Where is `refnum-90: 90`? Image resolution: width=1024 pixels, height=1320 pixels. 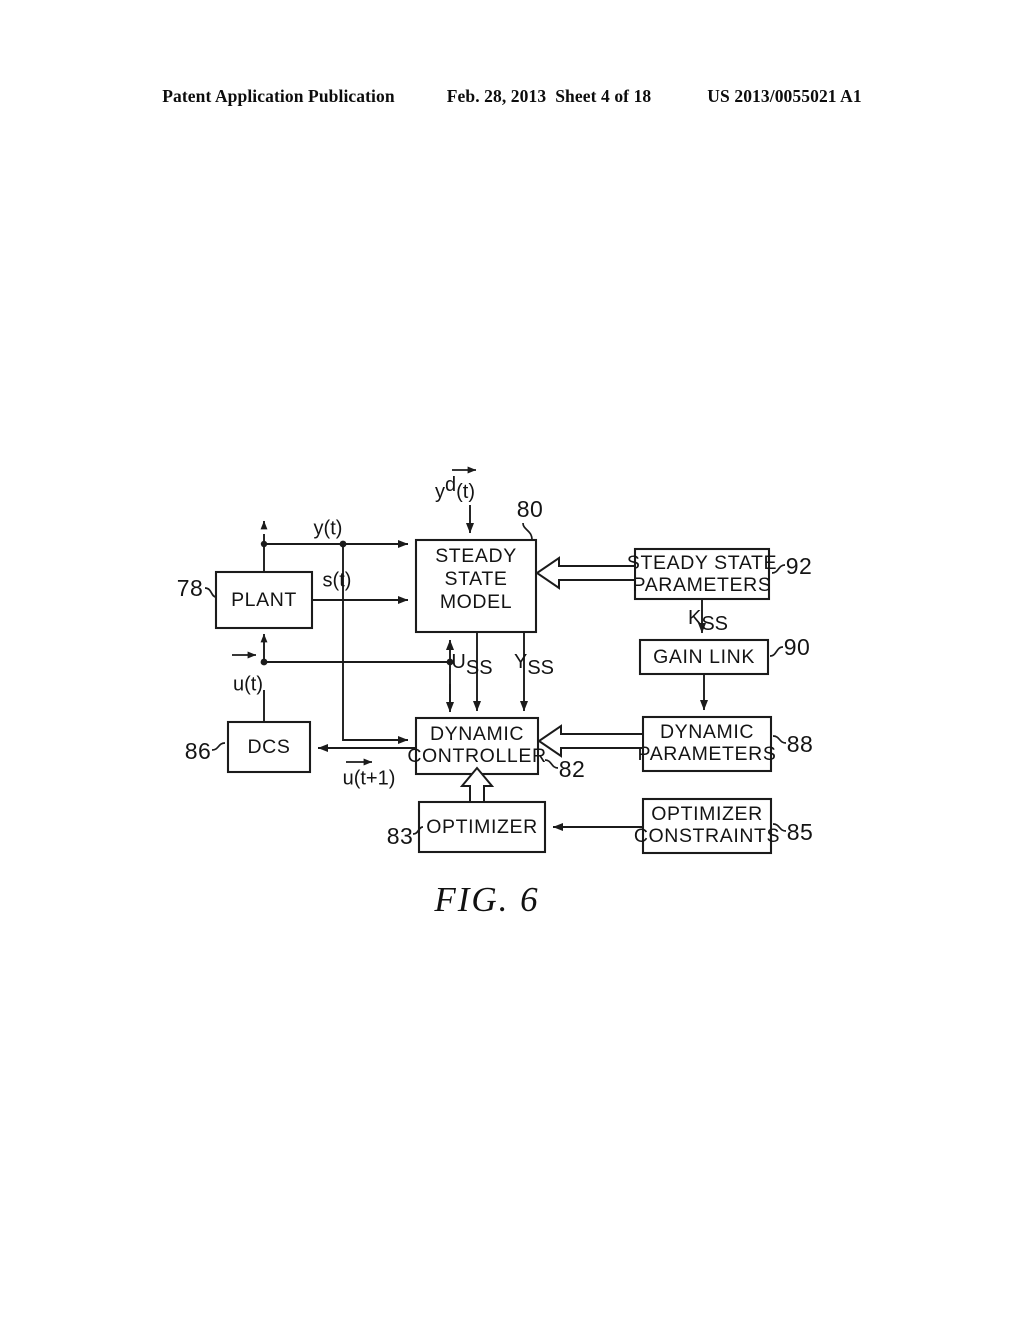
refnum-90: 90 is located at coordinates (789, 647).